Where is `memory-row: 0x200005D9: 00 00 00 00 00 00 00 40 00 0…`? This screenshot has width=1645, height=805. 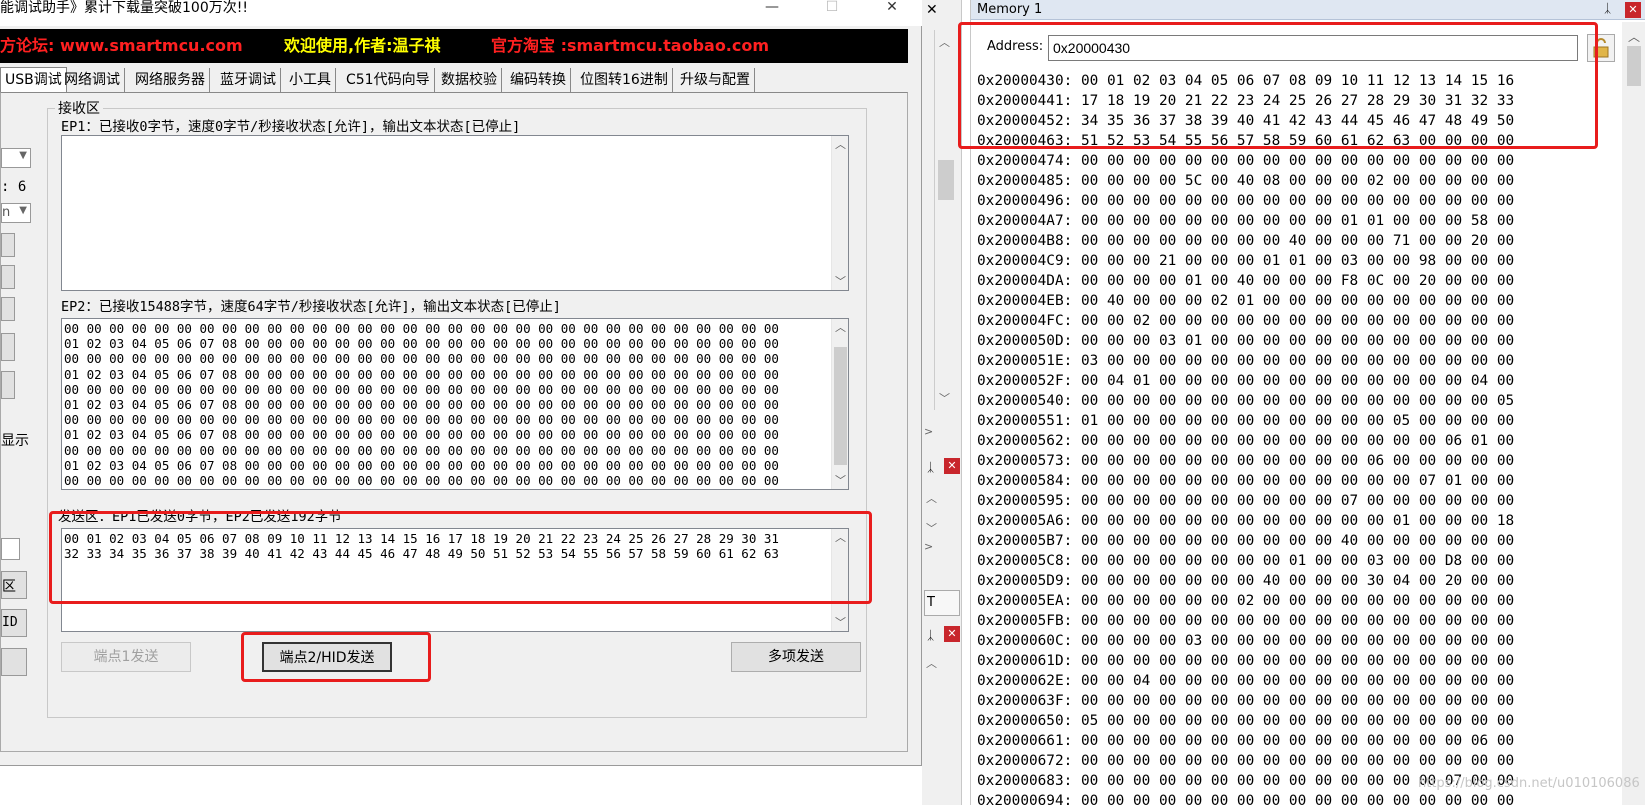
memory-row: 0x200005D9: 00 00 00 00 00 00 00 40 00 0… is located at coordinates (1245, 581).